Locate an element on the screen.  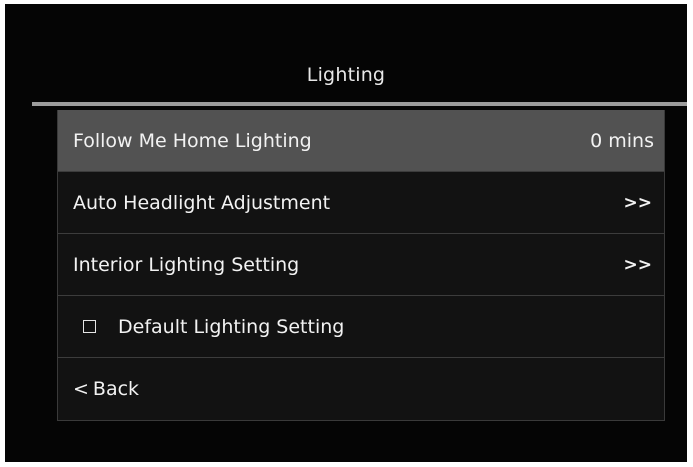
menu-item-label: Auto Headlight Adjustment is located at coordinates (202, 202).